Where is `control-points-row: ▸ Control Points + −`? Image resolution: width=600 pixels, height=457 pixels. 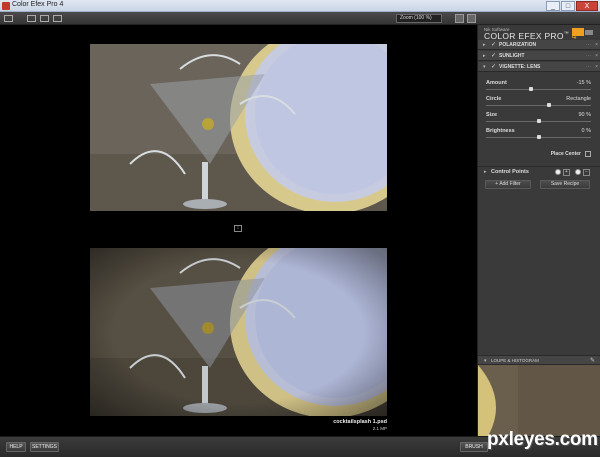
control-points-row: ▸ Control Points + − is located at coordinates (539, 171).